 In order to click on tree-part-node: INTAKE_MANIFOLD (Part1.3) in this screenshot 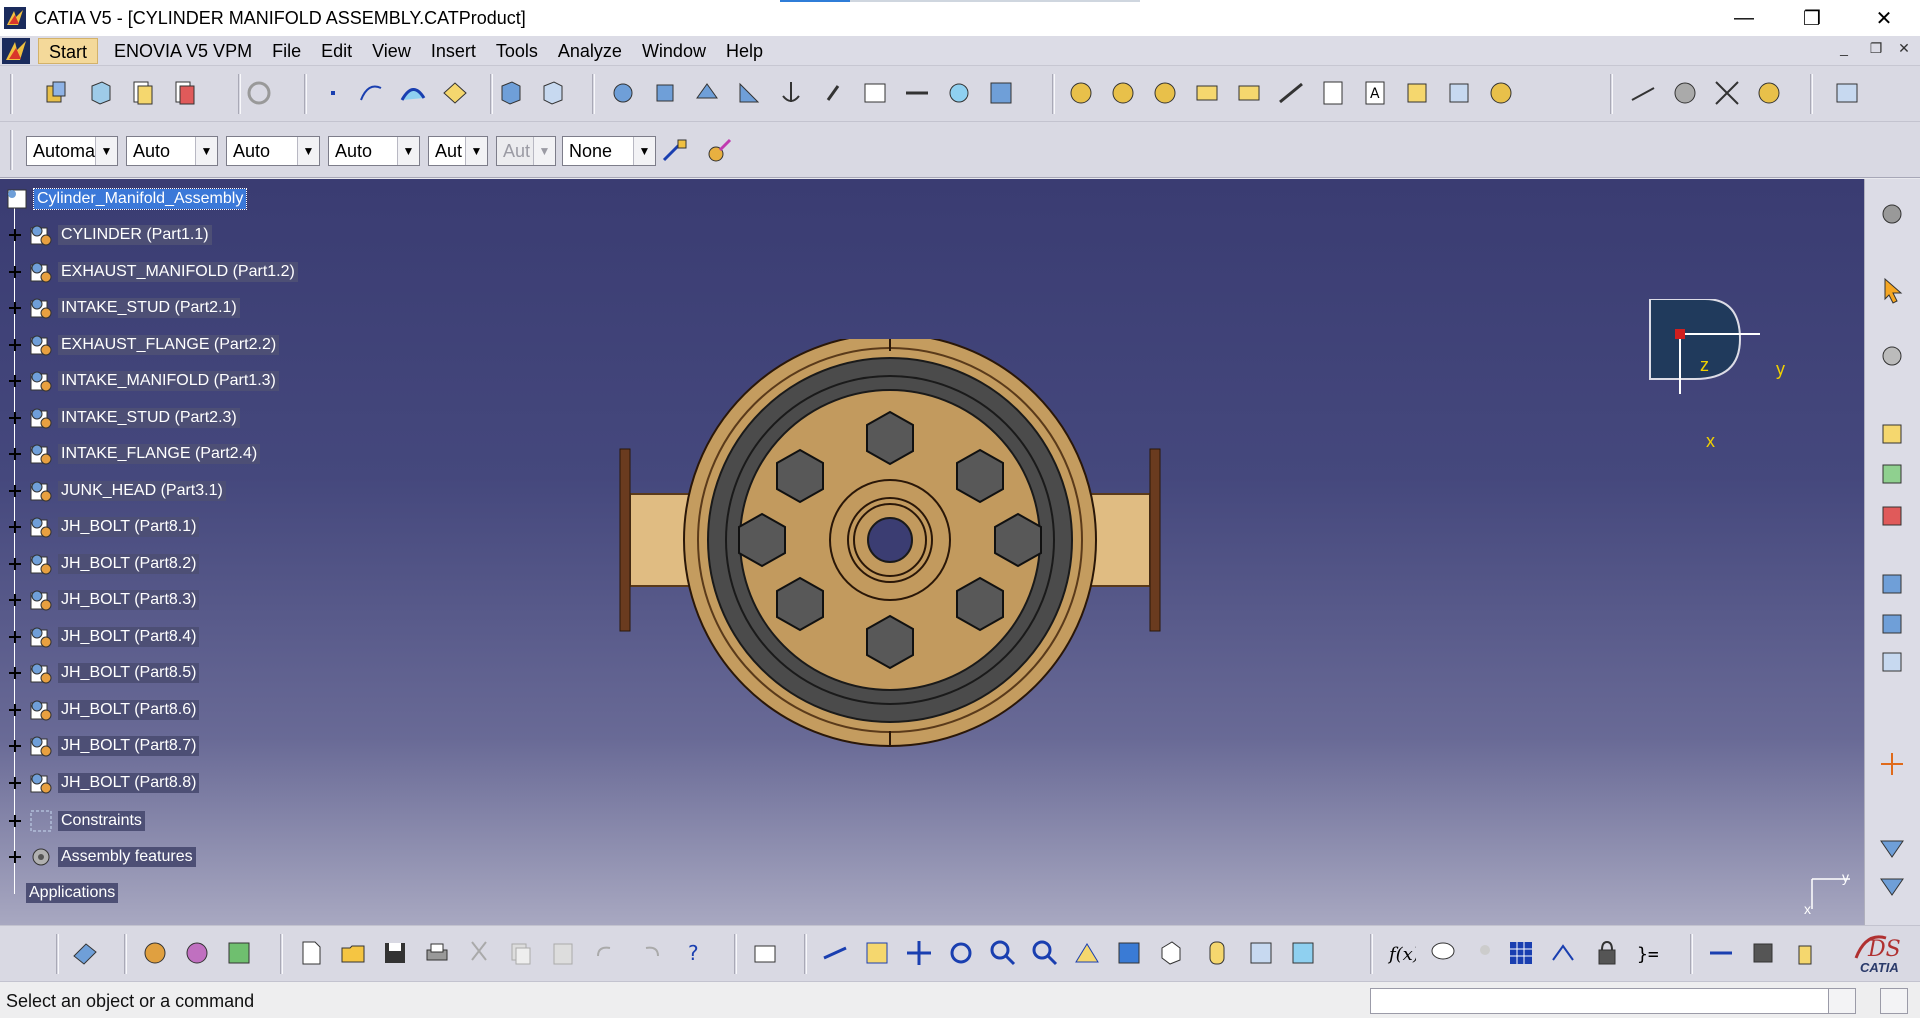, I will do `click(139, 381)`.